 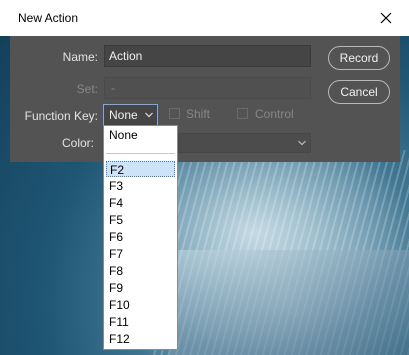 I want to click on function-key-value: None, so click(x=123, y=115).